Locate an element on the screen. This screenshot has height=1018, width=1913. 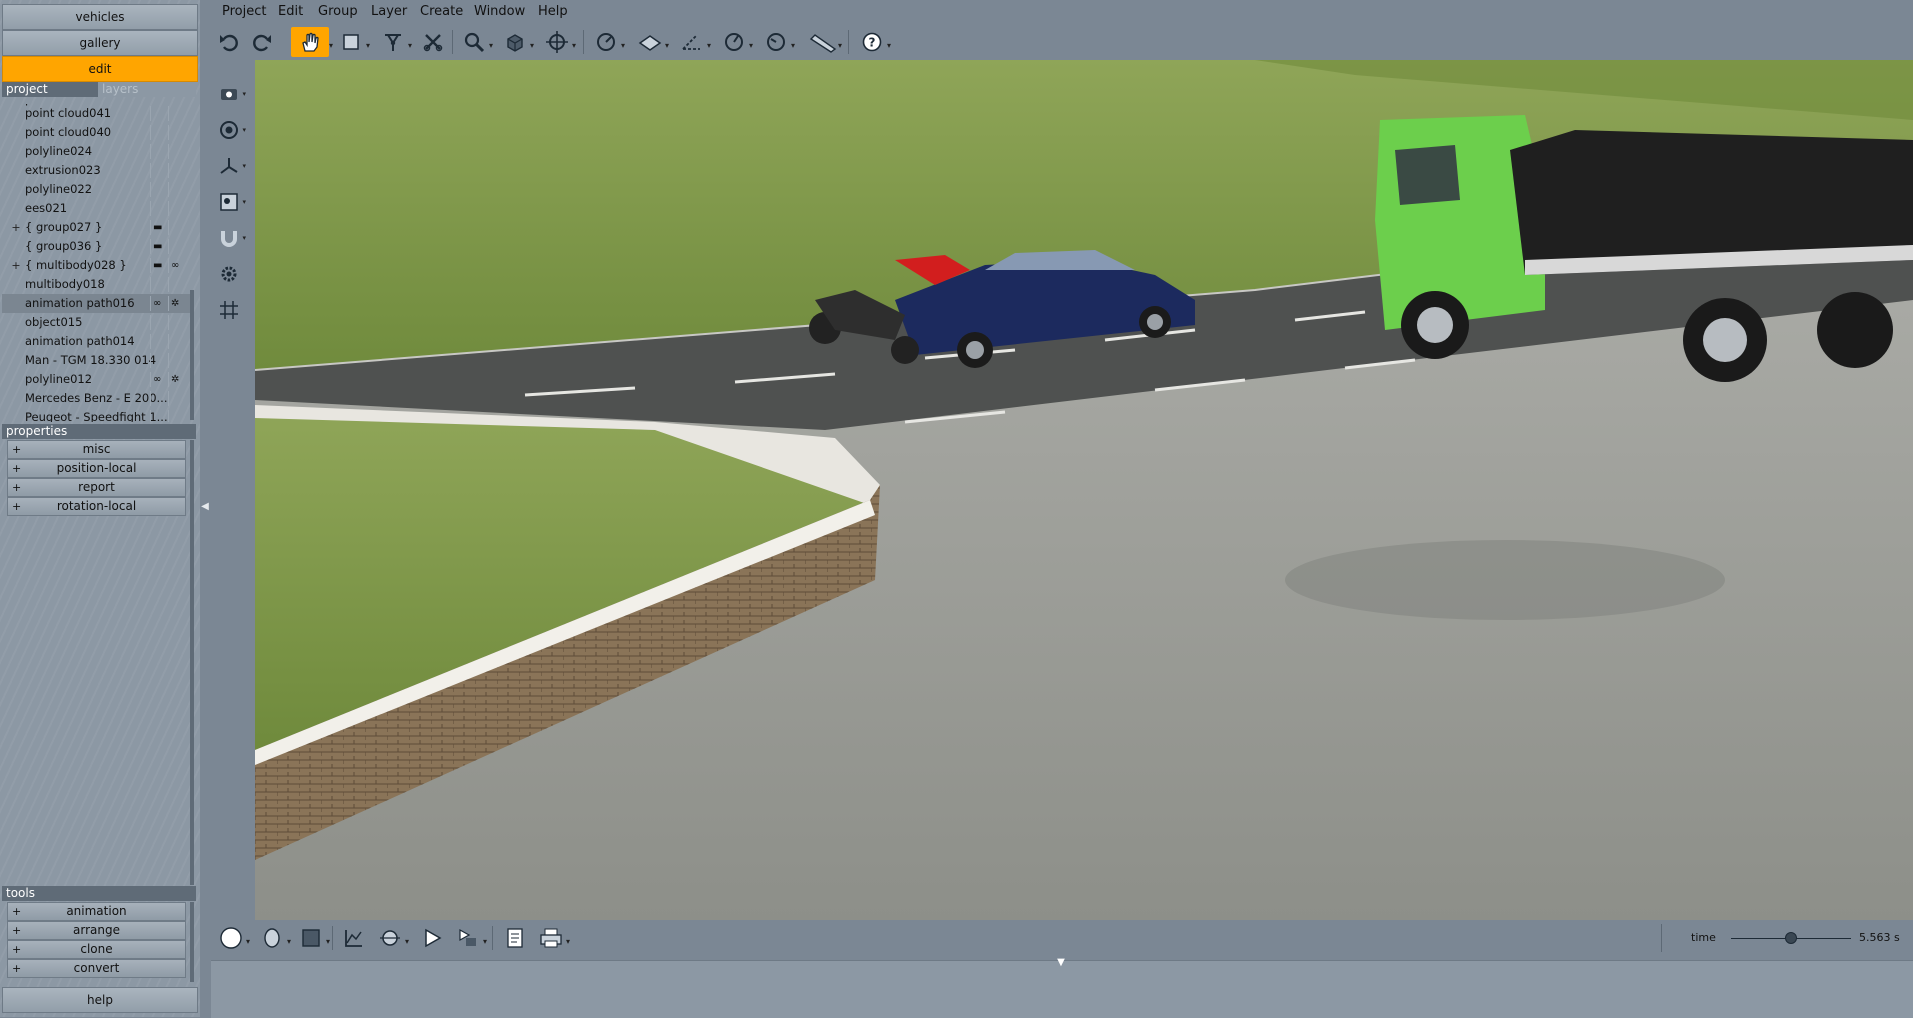
project-panel-header: project layers is located at coordinates (99, 89).